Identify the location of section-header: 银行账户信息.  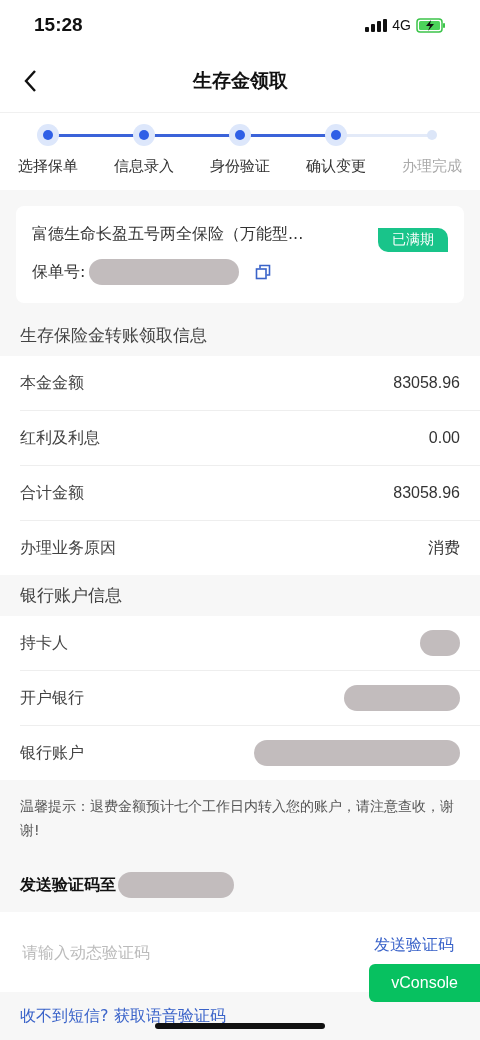
(71, 595).